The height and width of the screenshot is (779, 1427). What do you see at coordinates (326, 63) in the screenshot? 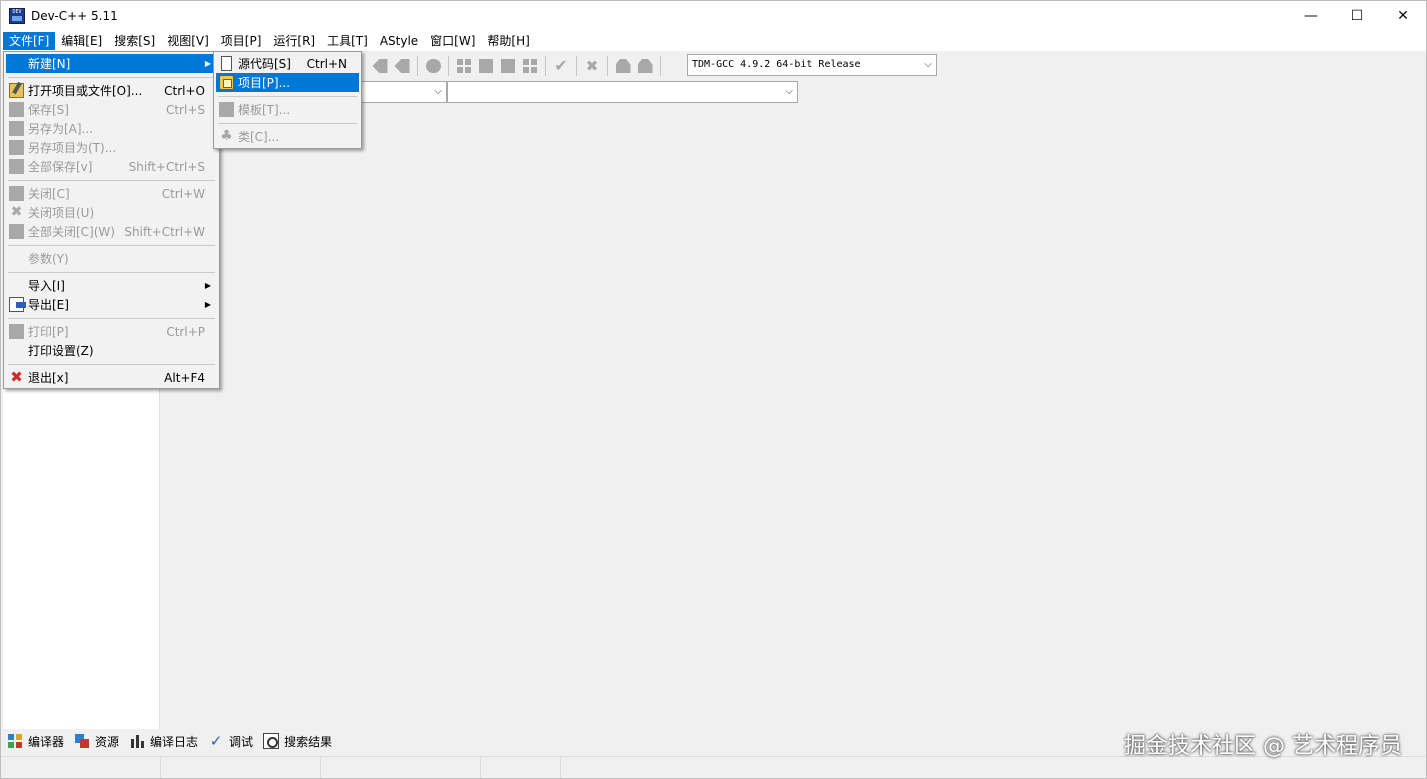
I see `menu-item-new-source-shortcut: Ctrl+N` at bounding box center [326, 63].